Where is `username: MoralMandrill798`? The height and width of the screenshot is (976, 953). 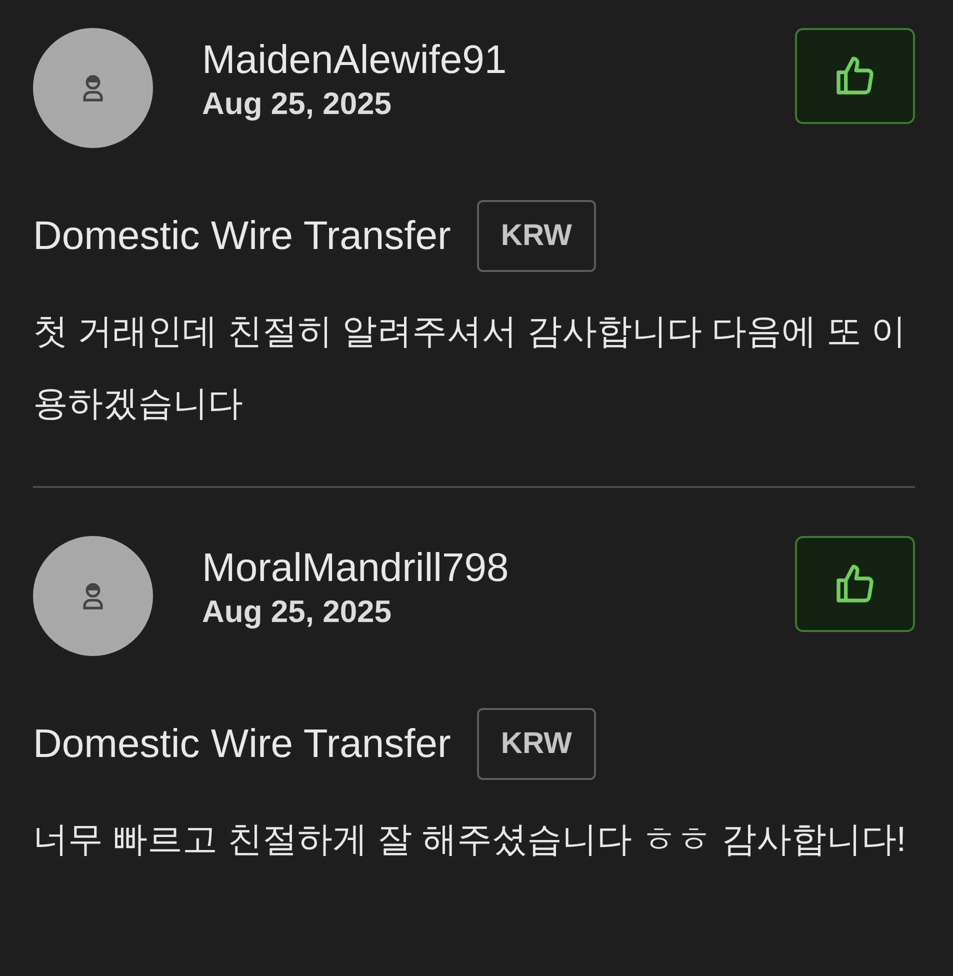
username: MoralMandrill798 is located at coordinates (356, 568).